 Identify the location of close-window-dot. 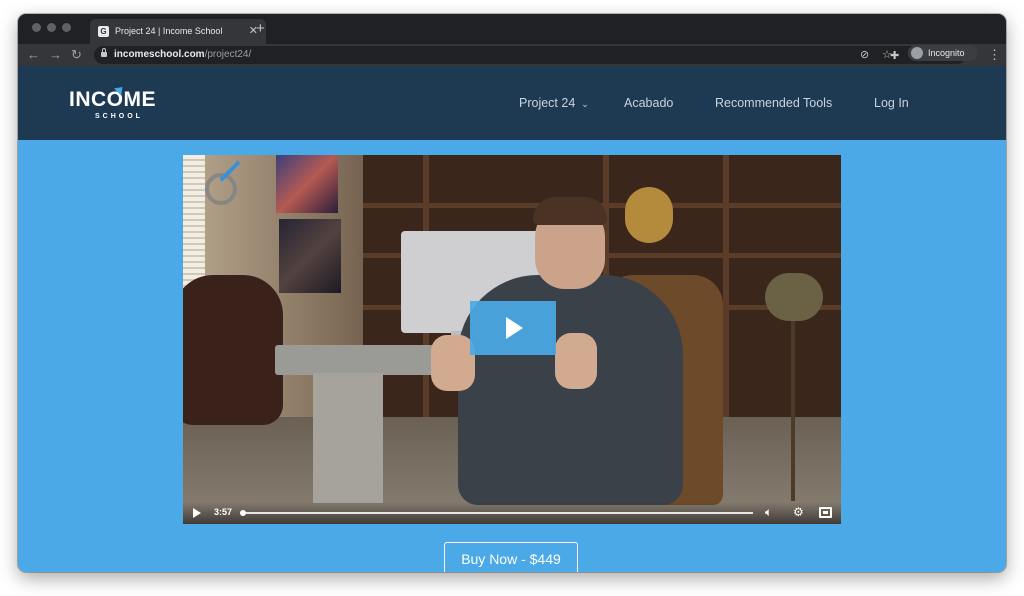
(36, 27).